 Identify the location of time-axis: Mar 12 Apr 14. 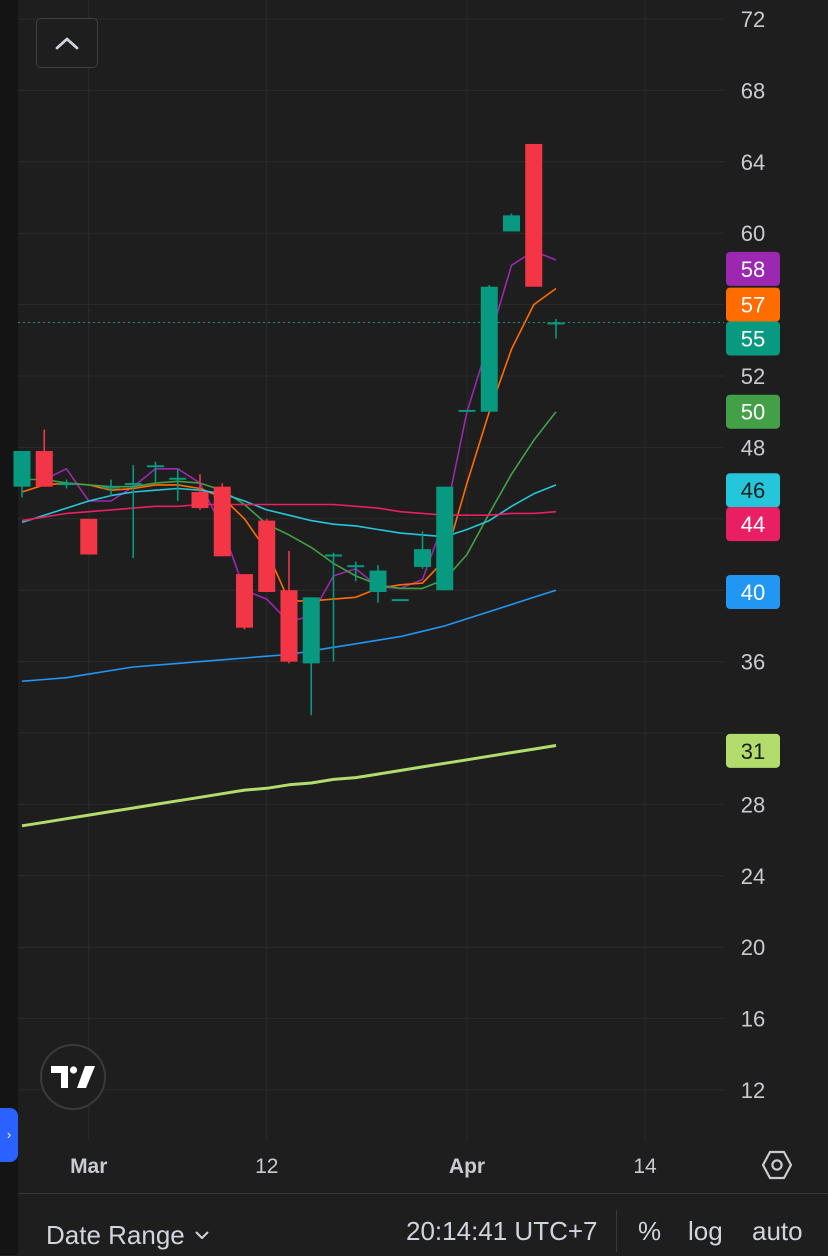
(363, 1166).